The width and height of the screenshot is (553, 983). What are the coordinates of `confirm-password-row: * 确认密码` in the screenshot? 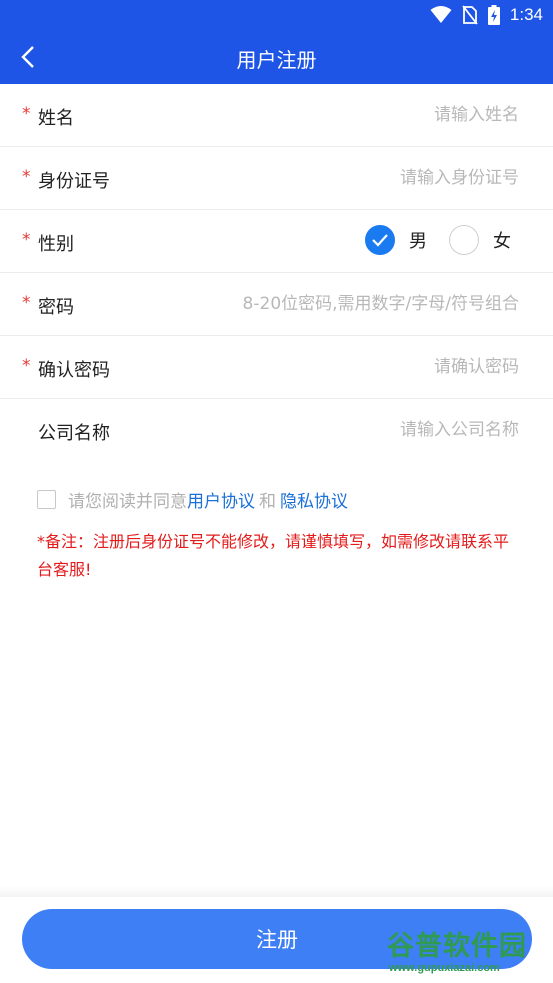 It's located at (276, 367).